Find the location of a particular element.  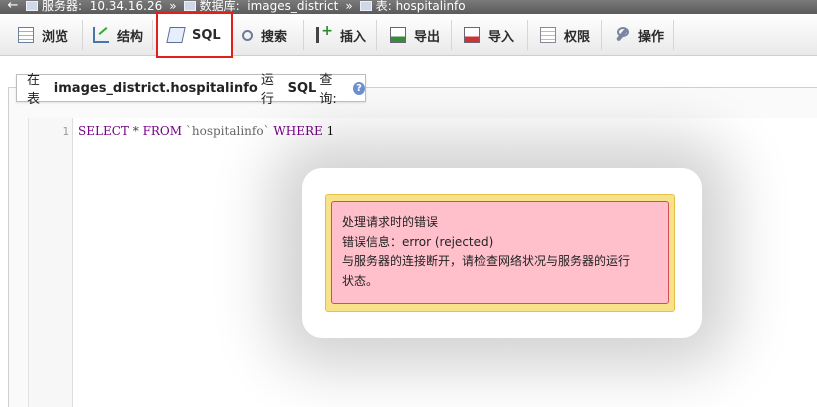

insert-icon is located at coordinates (324, 33).